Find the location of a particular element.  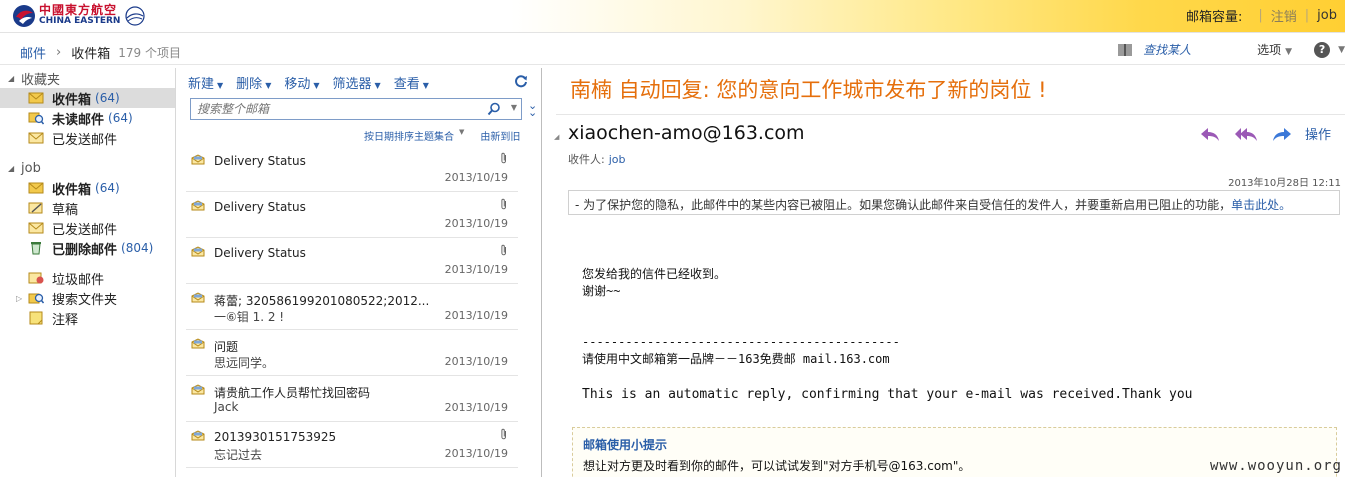

recipient-name: job is located at coordinates (617, 159).